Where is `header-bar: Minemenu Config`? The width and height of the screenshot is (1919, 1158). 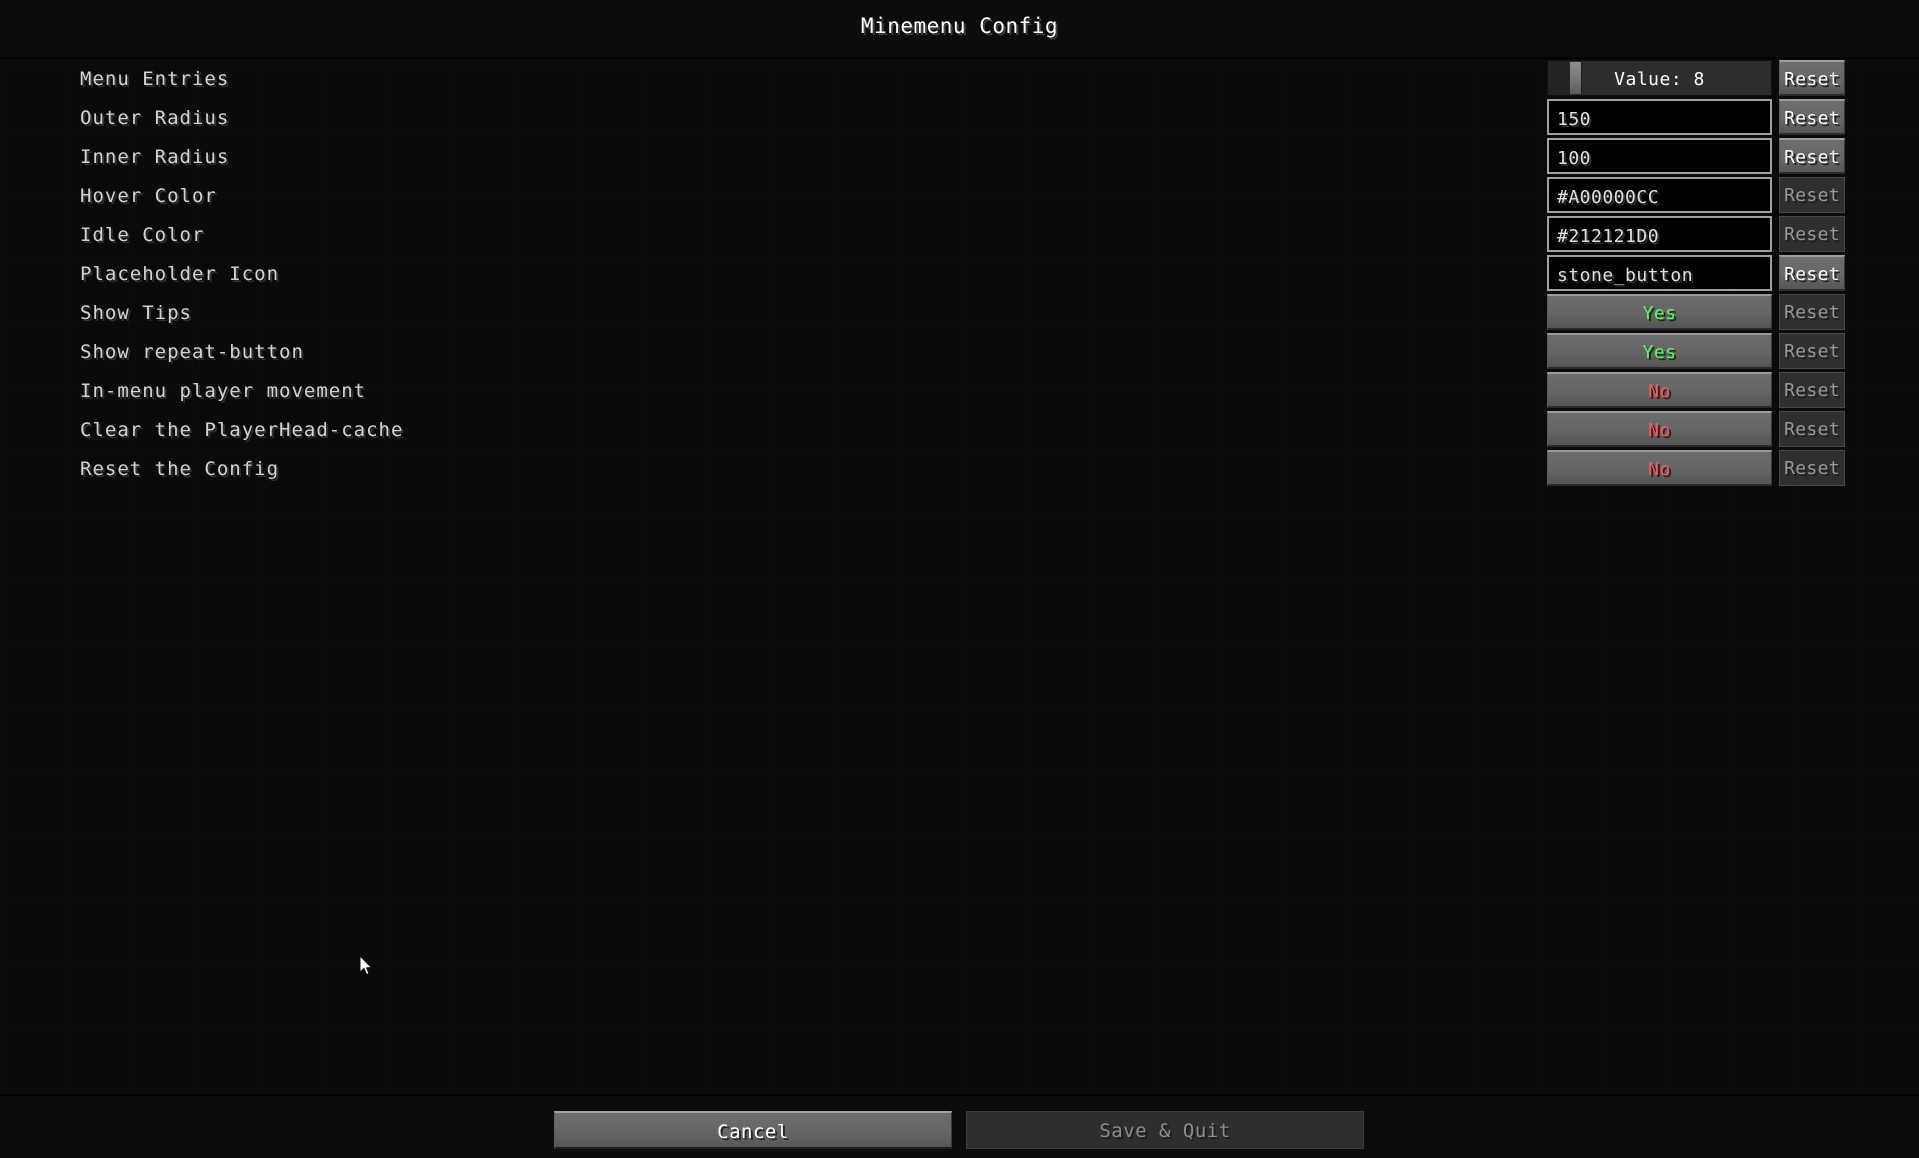
header-bar: Minemenu Config is located at coordinates (959, 28).